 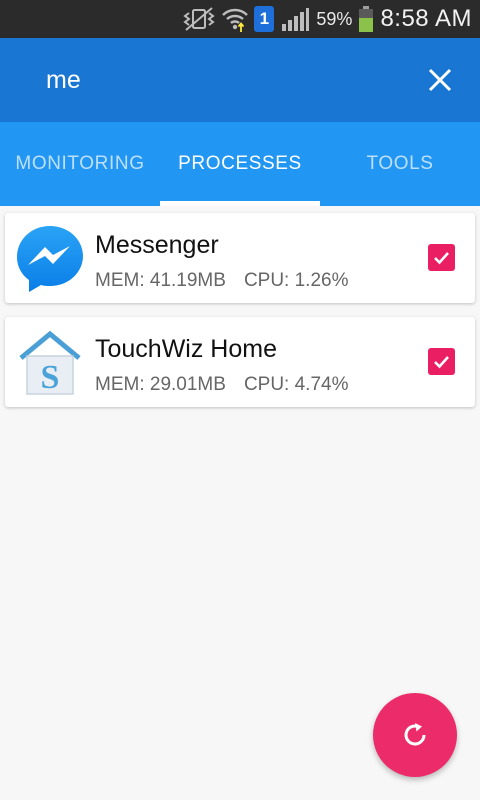 I want to click on process-name: Messenger, so click(x=157, y=245).